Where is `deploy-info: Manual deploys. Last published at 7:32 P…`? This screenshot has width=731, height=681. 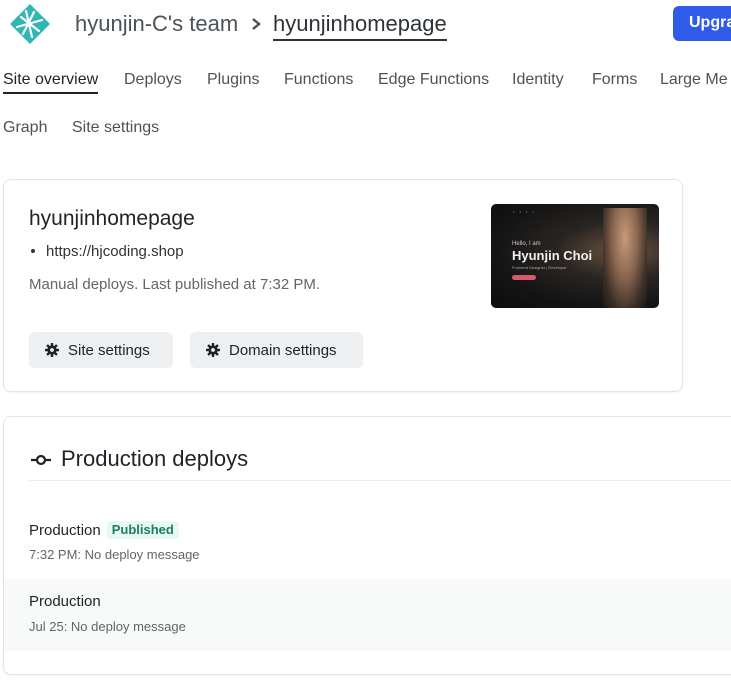
deploy-info: Manual deploys. Last published at 7:32 P… is located at coordinates (175, 284).